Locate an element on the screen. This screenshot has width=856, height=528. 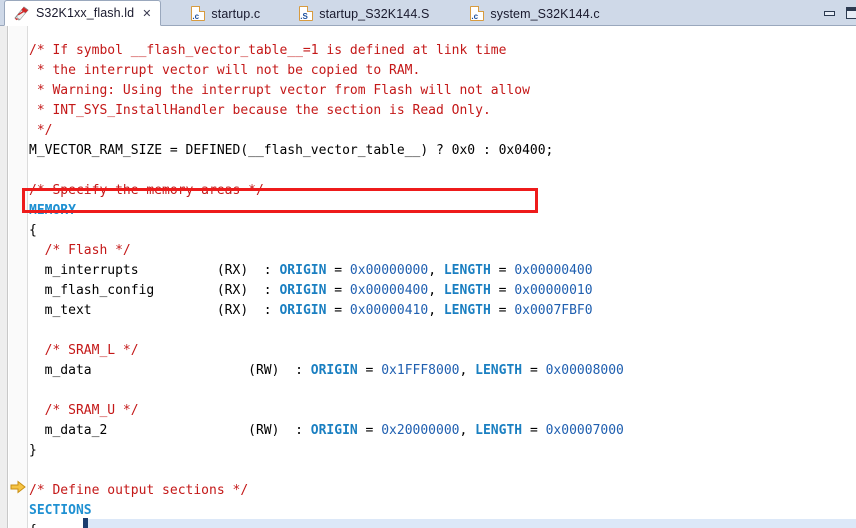
tab-system-s32k144-c: .c system_S32K144.c is located at coordinates (535, 13).